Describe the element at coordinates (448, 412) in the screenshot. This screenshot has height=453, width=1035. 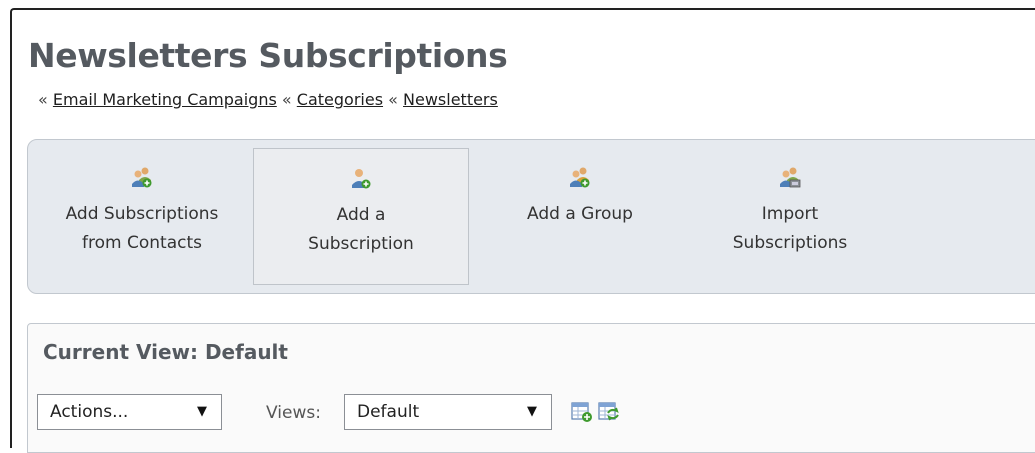
I see `views-select: Default ▼` at that location.